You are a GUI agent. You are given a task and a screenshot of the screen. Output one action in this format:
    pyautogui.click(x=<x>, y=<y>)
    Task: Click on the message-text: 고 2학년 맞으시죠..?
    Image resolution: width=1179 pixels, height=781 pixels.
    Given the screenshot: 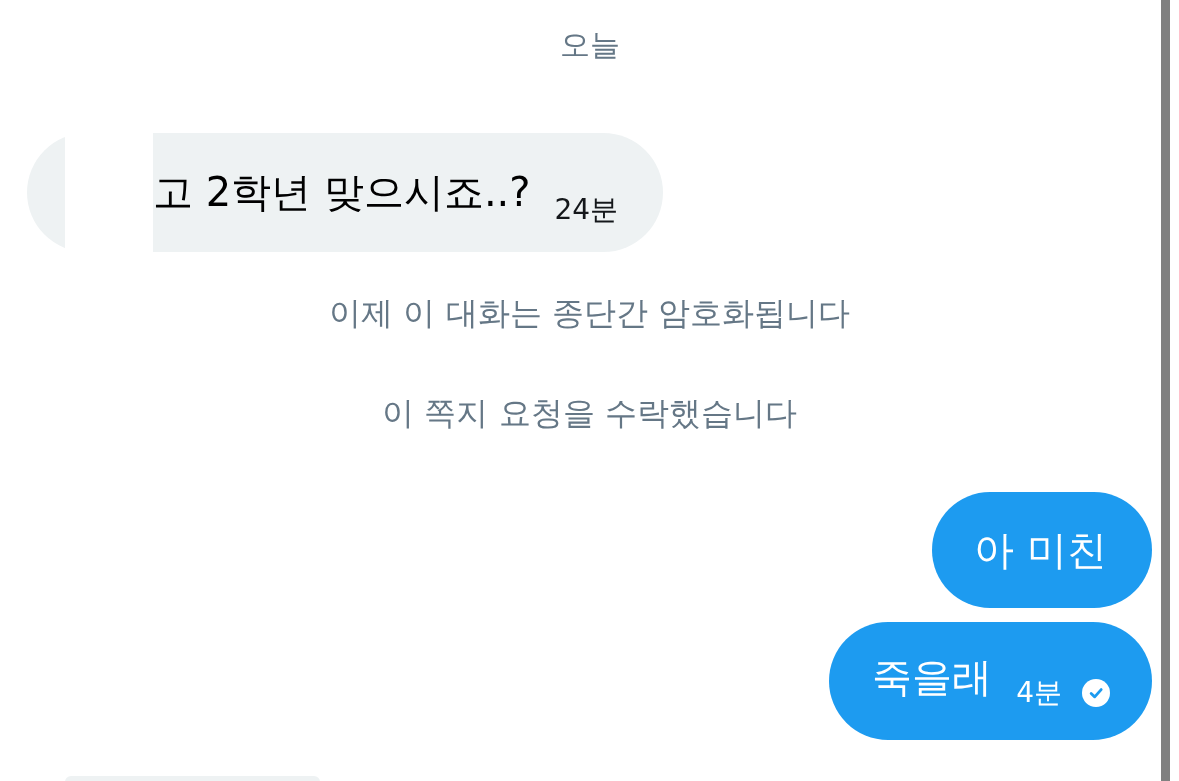 What is the action you would take?
    pyautogui.click(x=342, y=192)
    